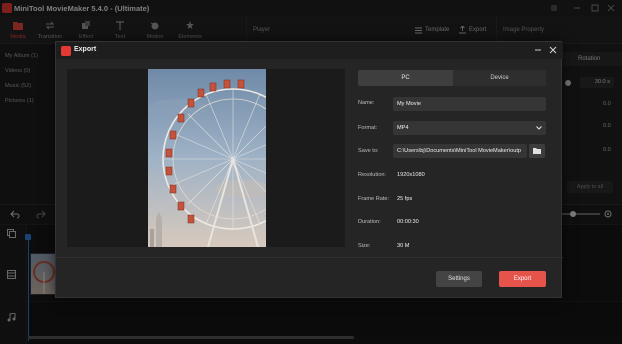  I want to click on chevron-down-icon, so click(539, 128).